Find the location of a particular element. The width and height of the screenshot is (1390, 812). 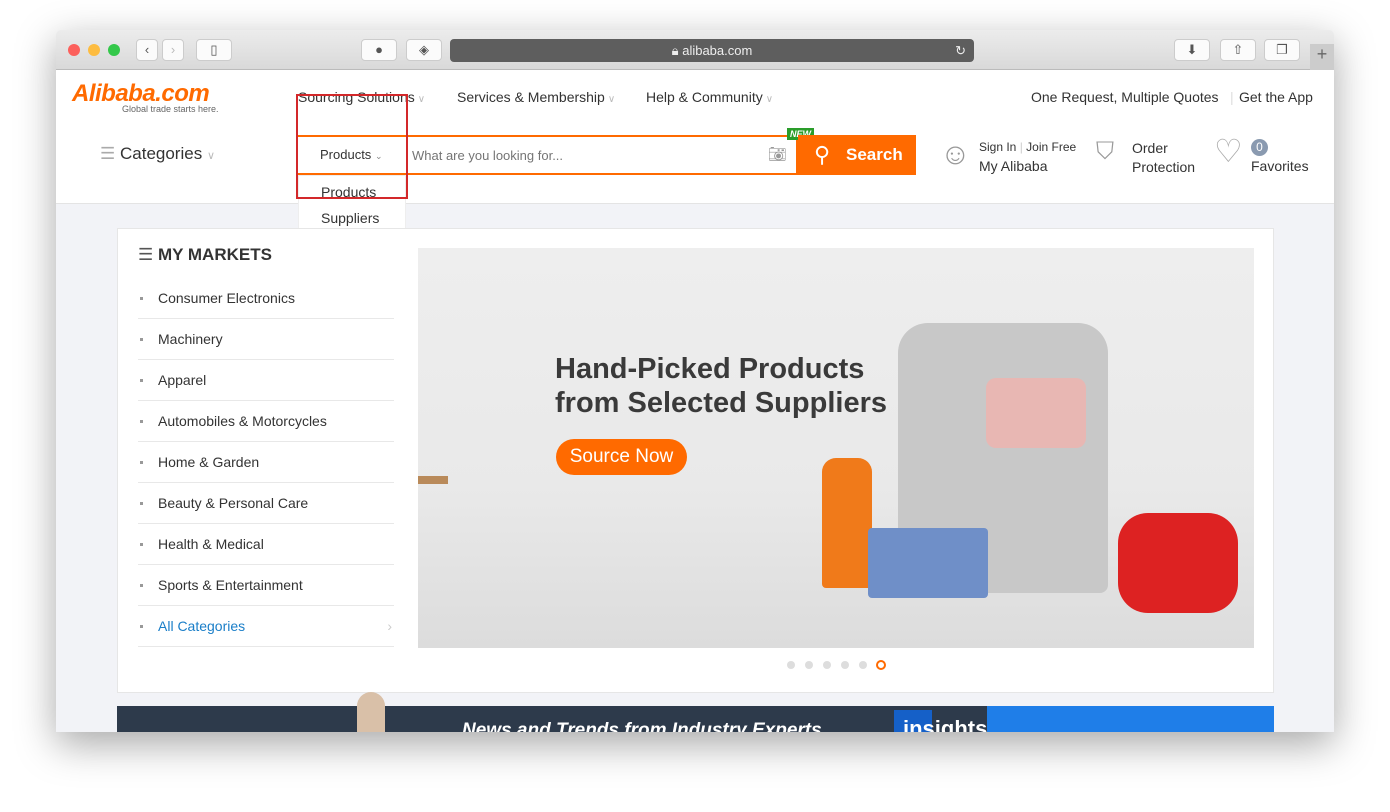

order-protection-link: Order Protection is located at coordinates (1163, 158).